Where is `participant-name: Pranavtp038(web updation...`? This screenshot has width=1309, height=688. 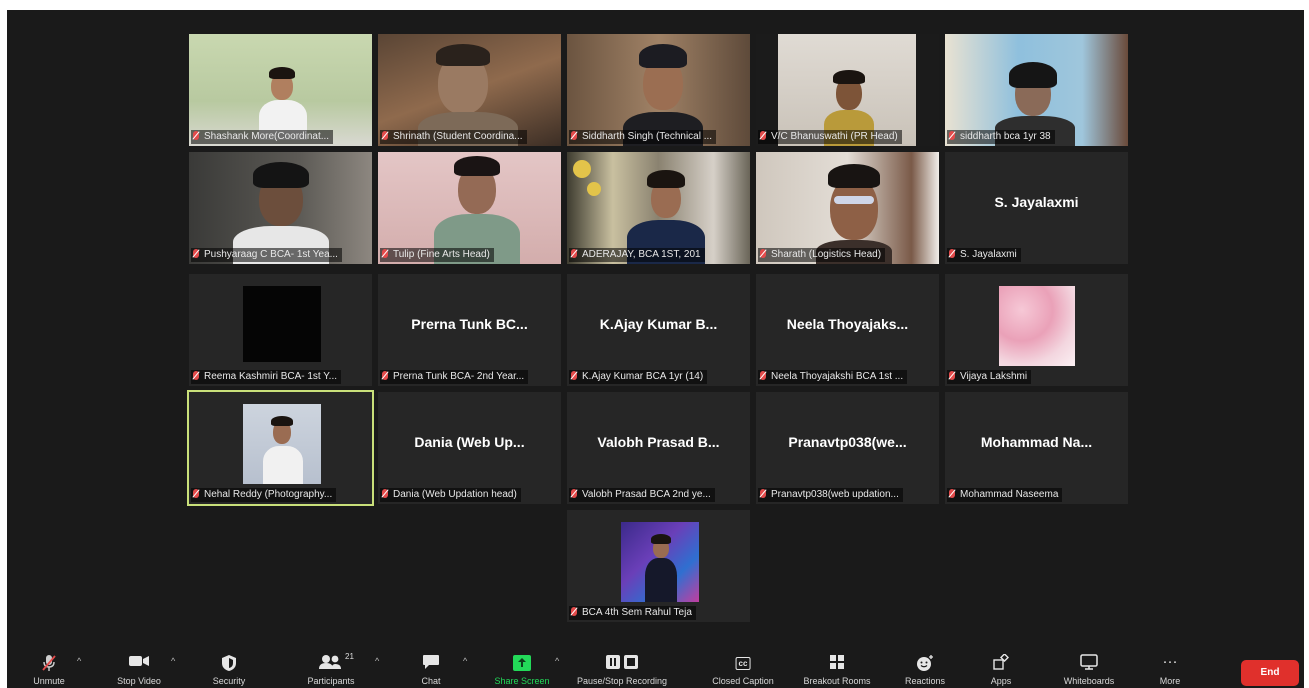
participant-name: Pranavtp038(web updation... is located at coordinates (830, 495).